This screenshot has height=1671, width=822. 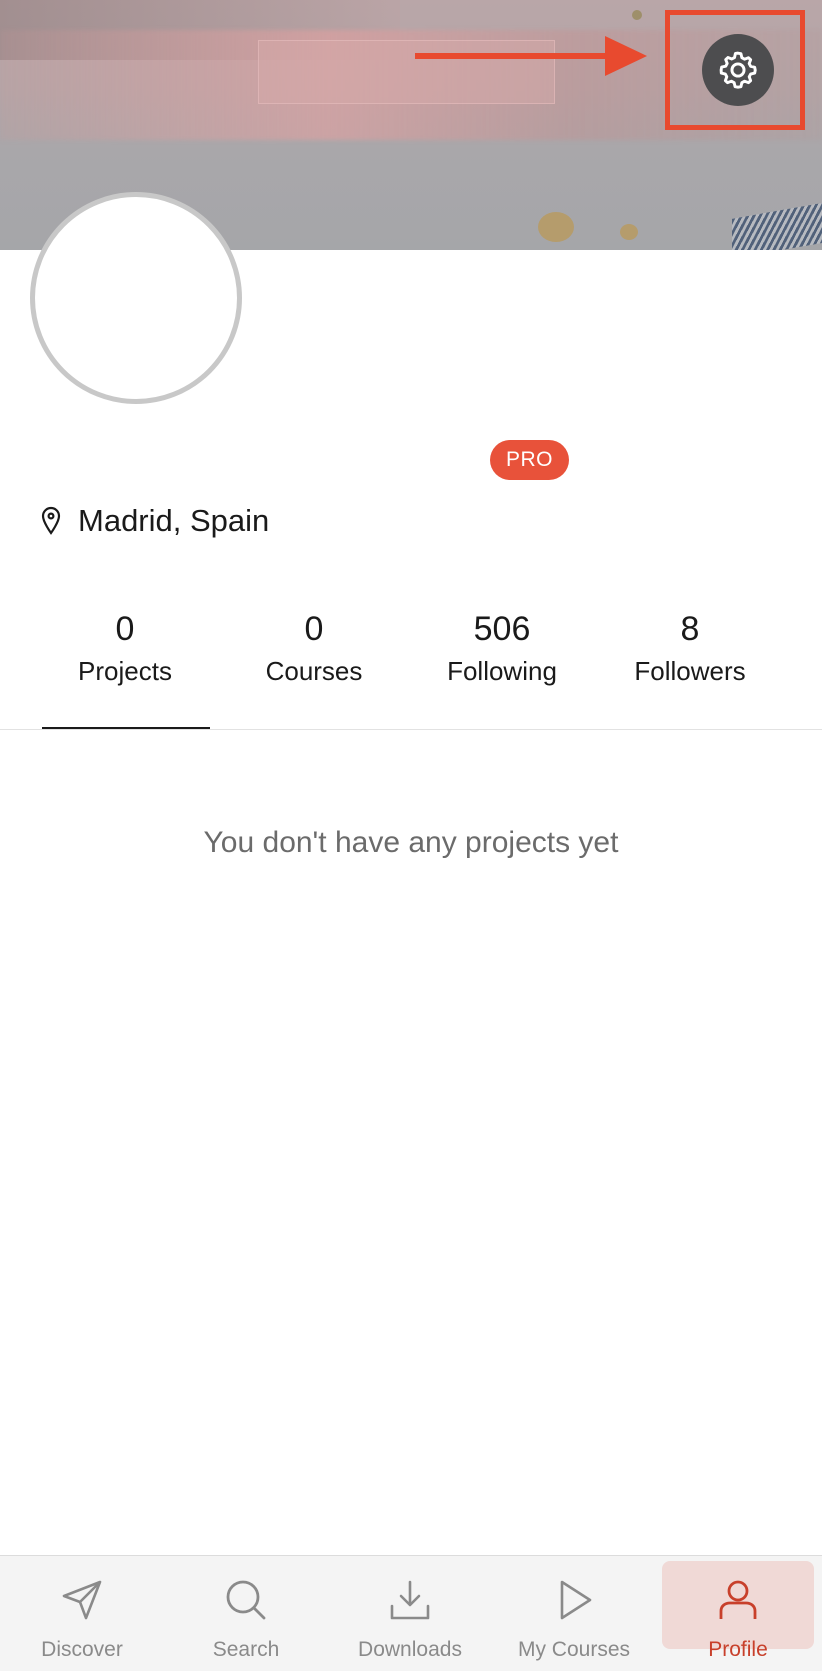 I want to click on courses-count: 0, so click(x=314, y=629).